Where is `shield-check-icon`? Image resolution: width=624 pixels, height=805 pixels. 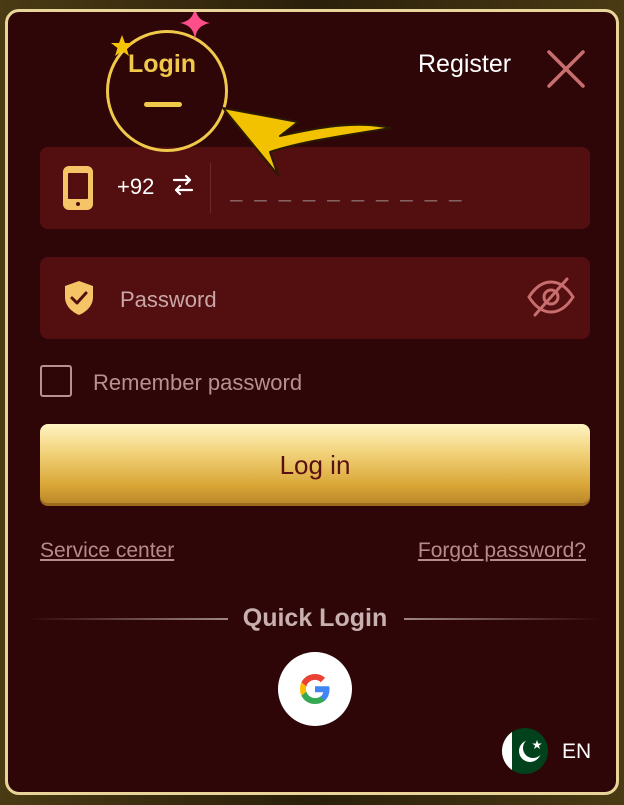 shield-check-icon is located at coordinates (79, 298).